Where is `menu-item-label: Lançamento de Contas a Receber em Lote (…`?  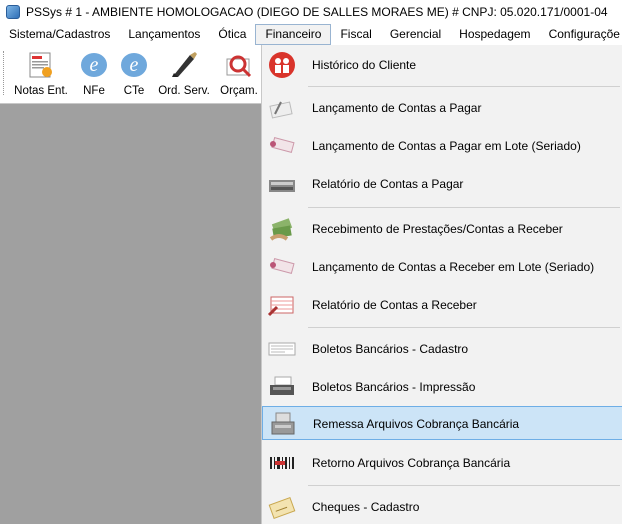
menu-item-label: Lançamento de Contas a Receber em Lote (… is located at coordinates (453, 267).